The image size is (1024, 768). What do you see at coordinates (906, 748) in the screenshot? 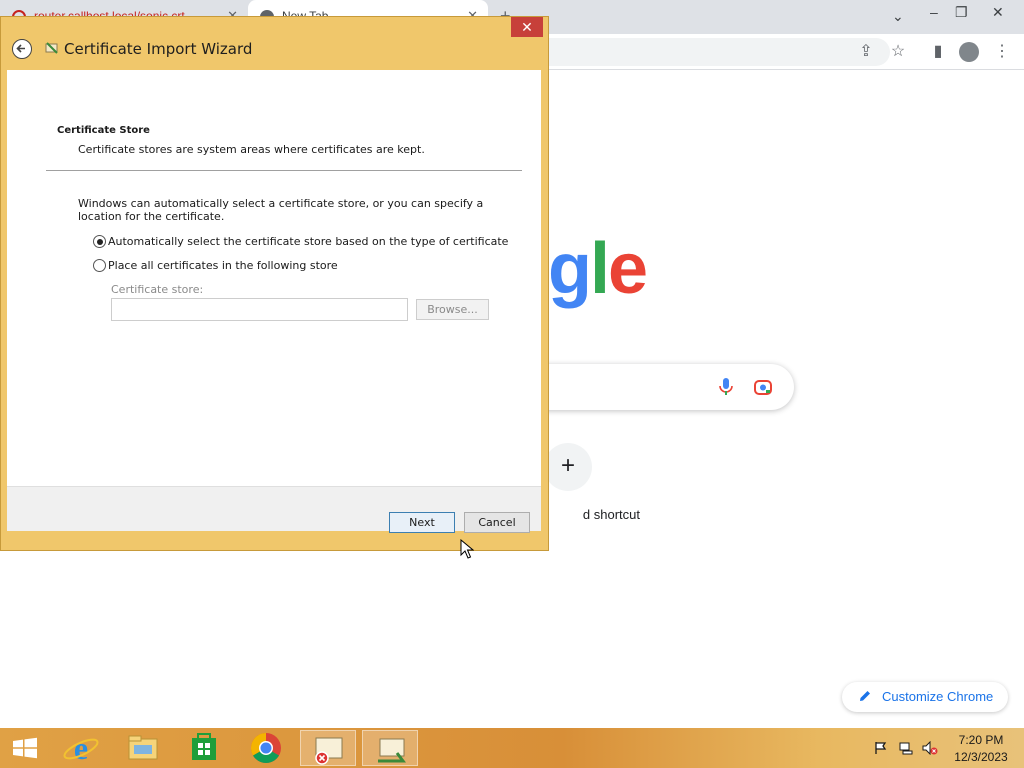
I see `network-icon` at bounding box center [906, 748].